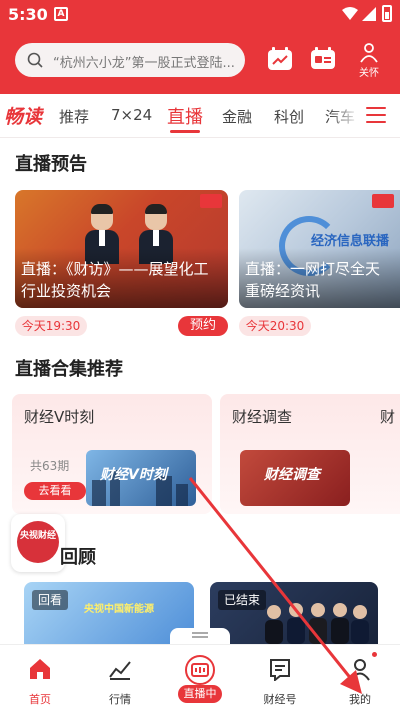 This screenshot has width=400, height=710. Describe the element at coordinates (55, 491) in the screenshot. I see `view-collection-button: 去看看` at that location.